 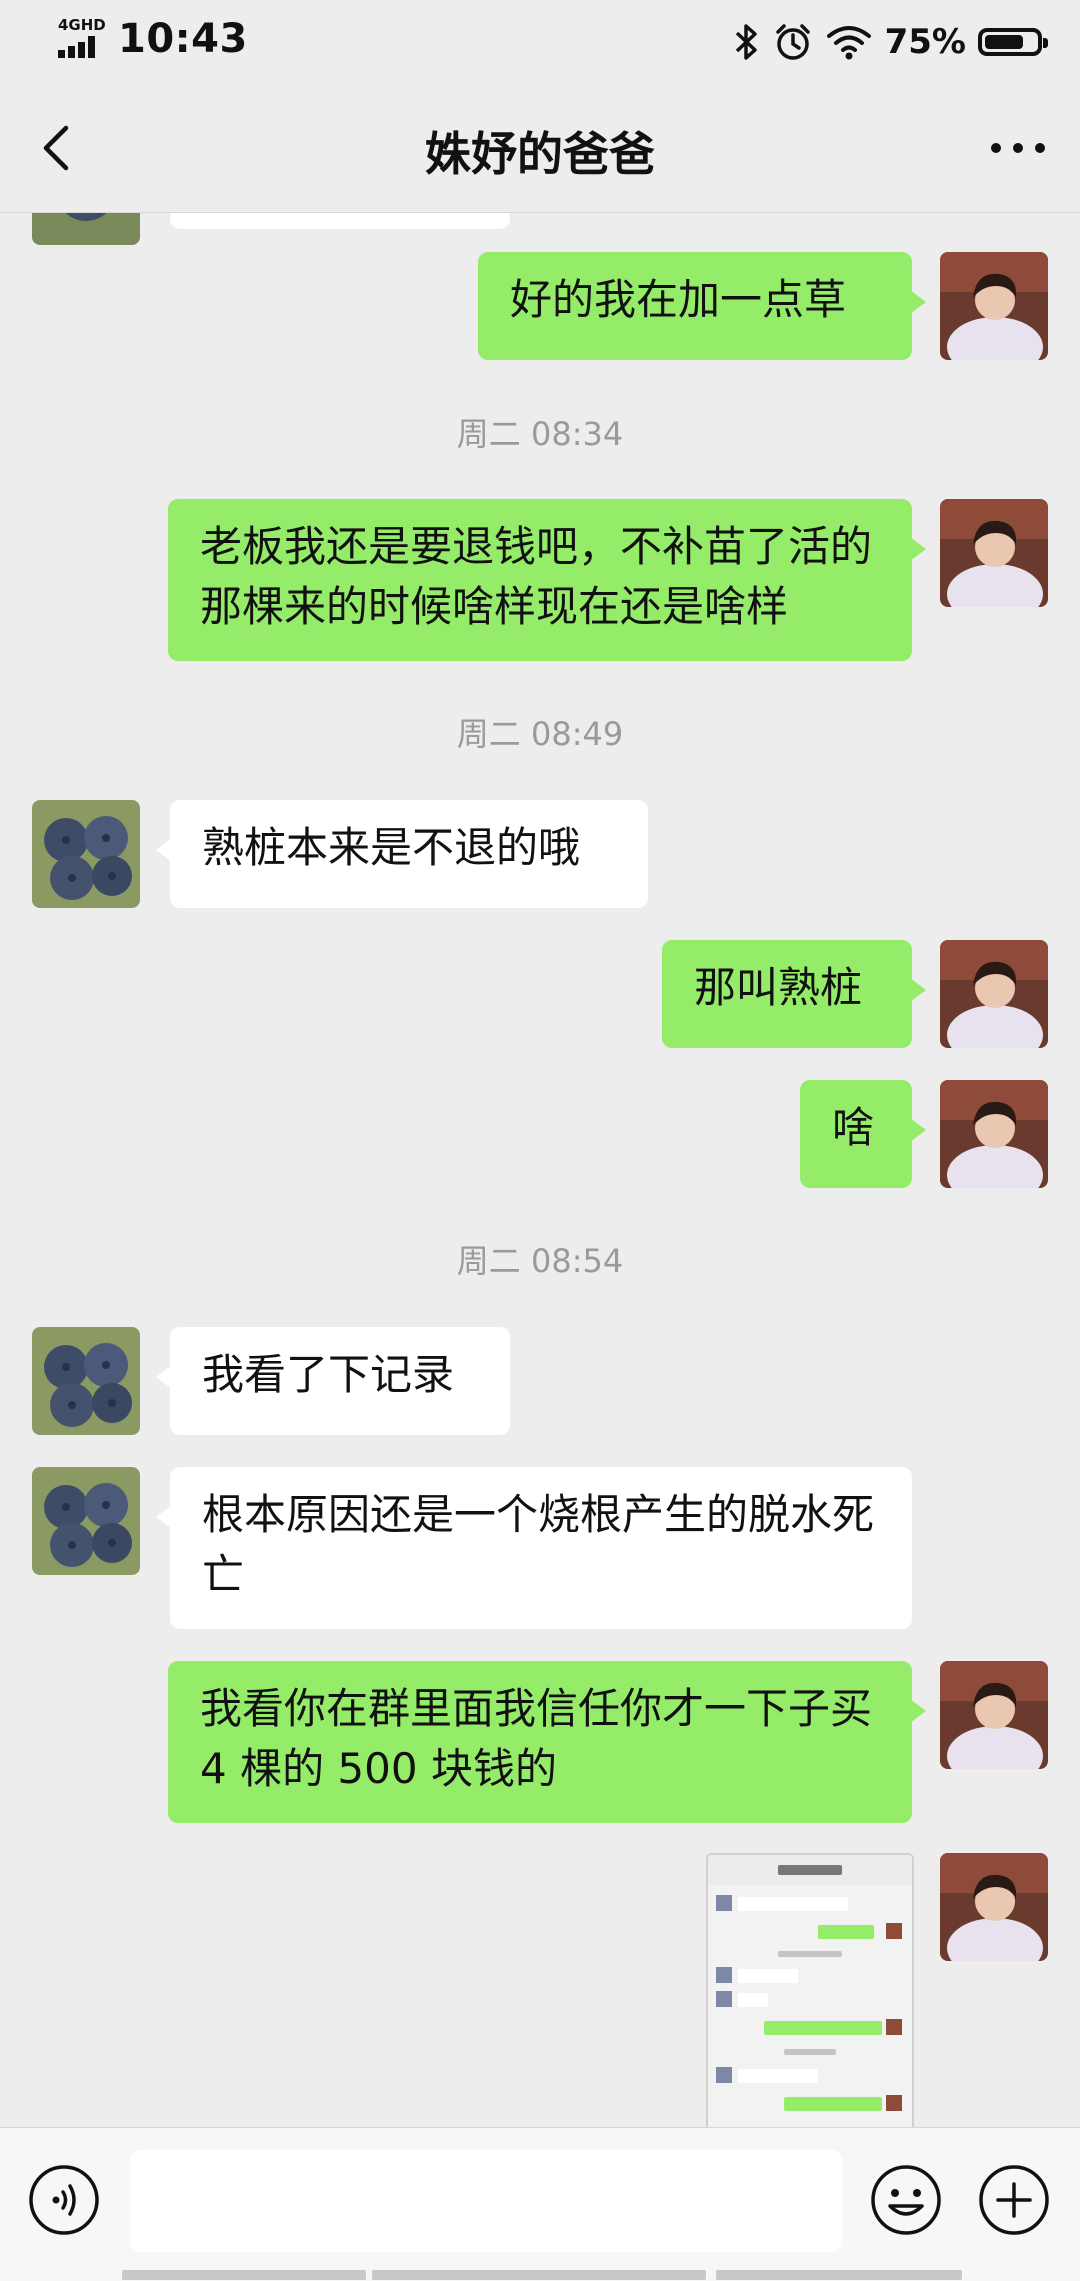 I want to click on timestamp: 周二 08:49, so click(x=540, y=734).